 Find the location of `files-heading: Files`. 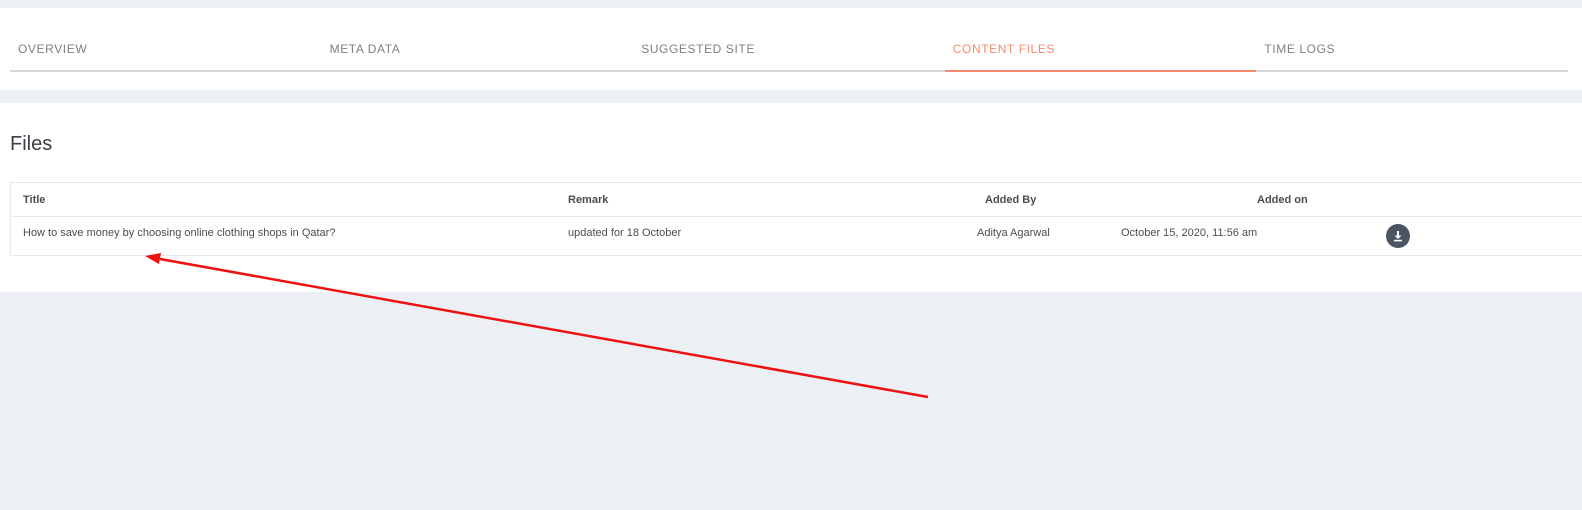

files-heading: Files is located at coordinates (31, 144).